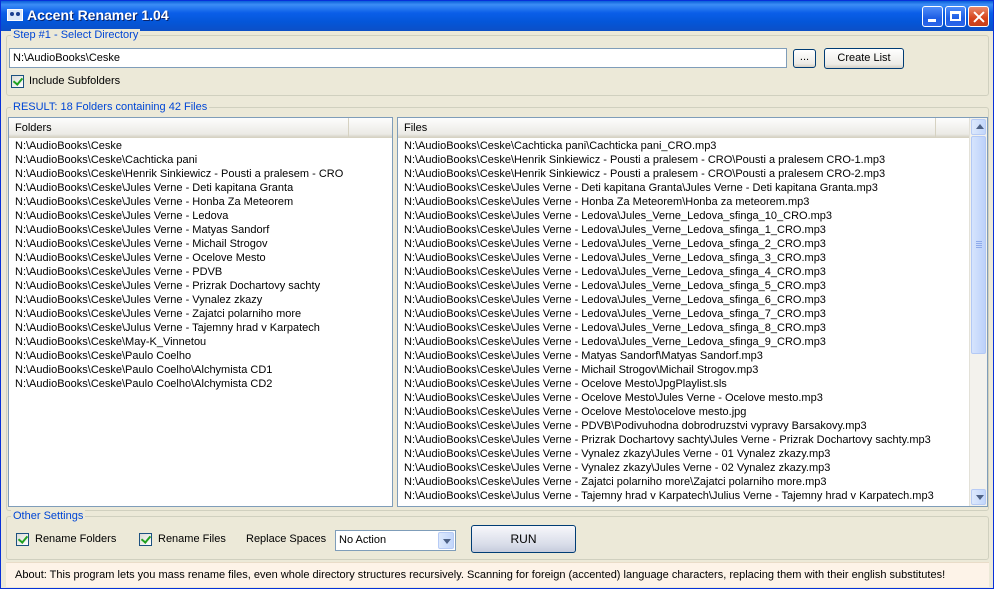 The image size is (994, 589). Describe the element at coordinates (15, 15) in the screenshot. I see `app-icon` at that location.